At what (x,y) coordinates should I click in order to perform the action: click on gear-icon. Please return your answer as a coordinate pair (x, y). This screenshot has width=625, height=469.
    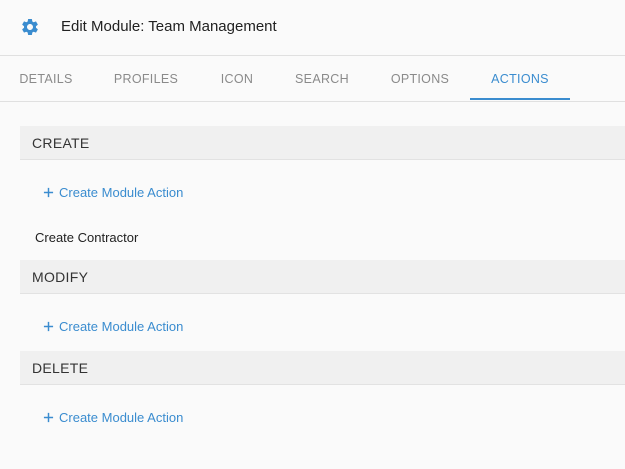
    Looking at the image, I should click on (30, 27).